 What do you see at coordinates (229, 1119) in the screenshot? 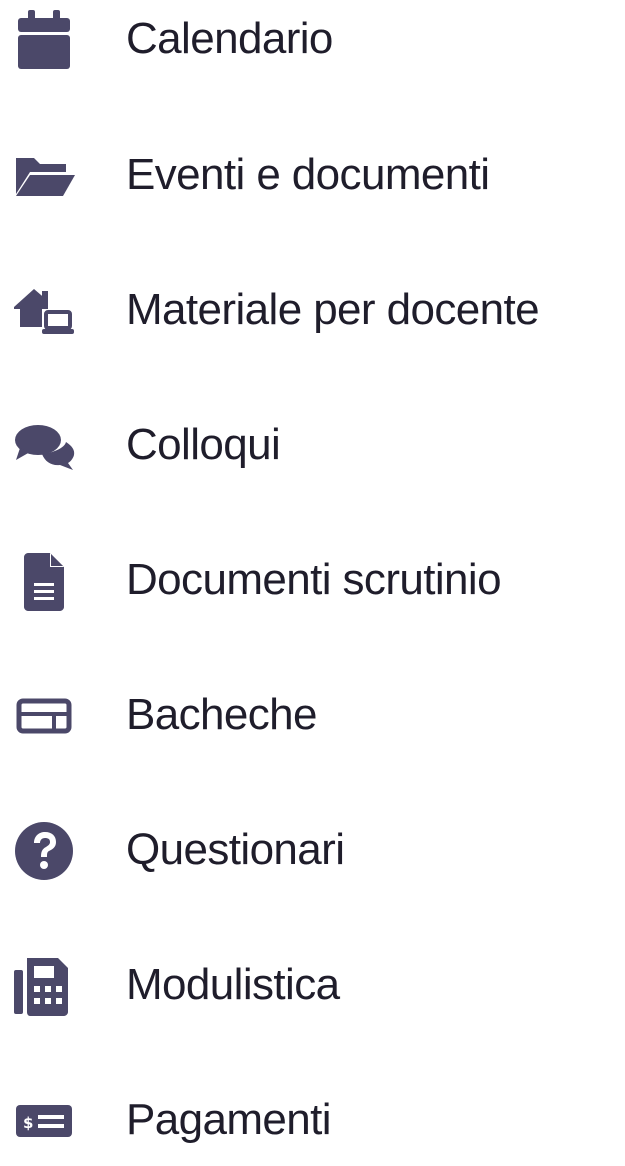
I see `menu-item-label: Pagamenti` at bounding box center [229, 1119].